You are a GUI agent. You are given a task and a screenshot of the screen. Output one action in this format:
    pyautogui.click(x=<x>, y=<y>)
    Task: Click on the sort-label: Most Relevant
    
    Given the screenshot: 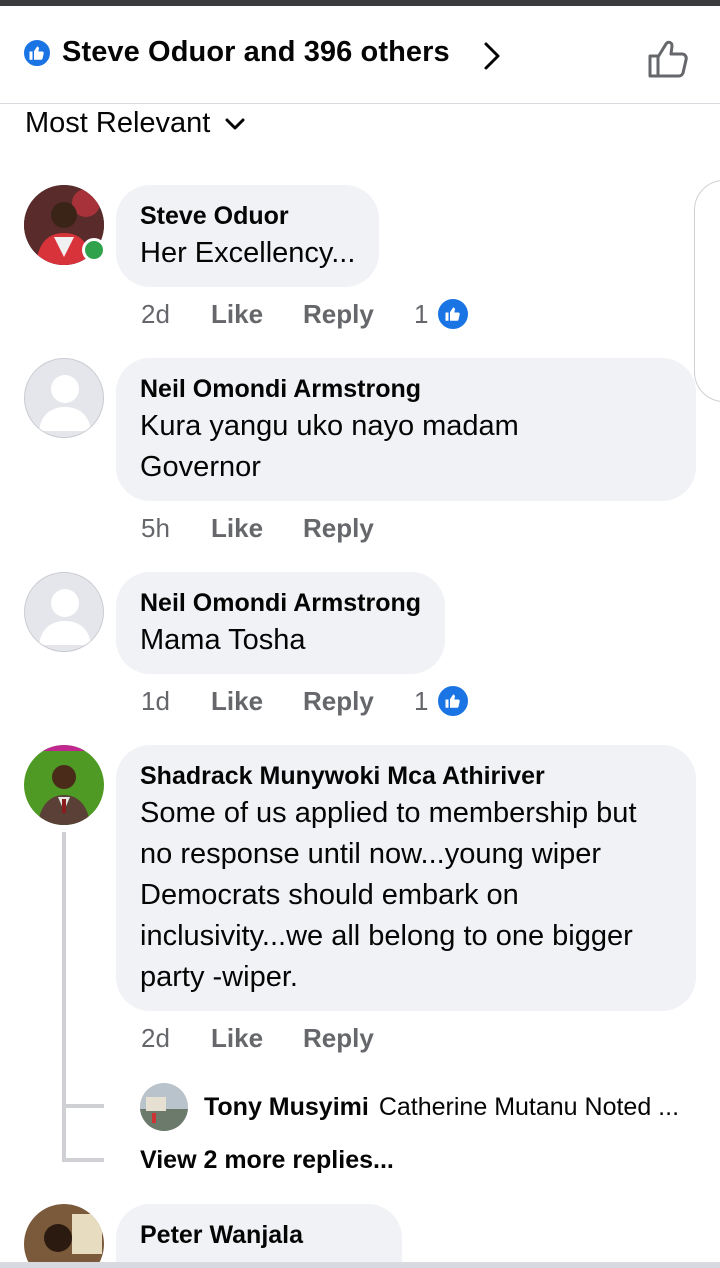 What is the action you would take?
    pyautogui.click(x=118, y=123)
    